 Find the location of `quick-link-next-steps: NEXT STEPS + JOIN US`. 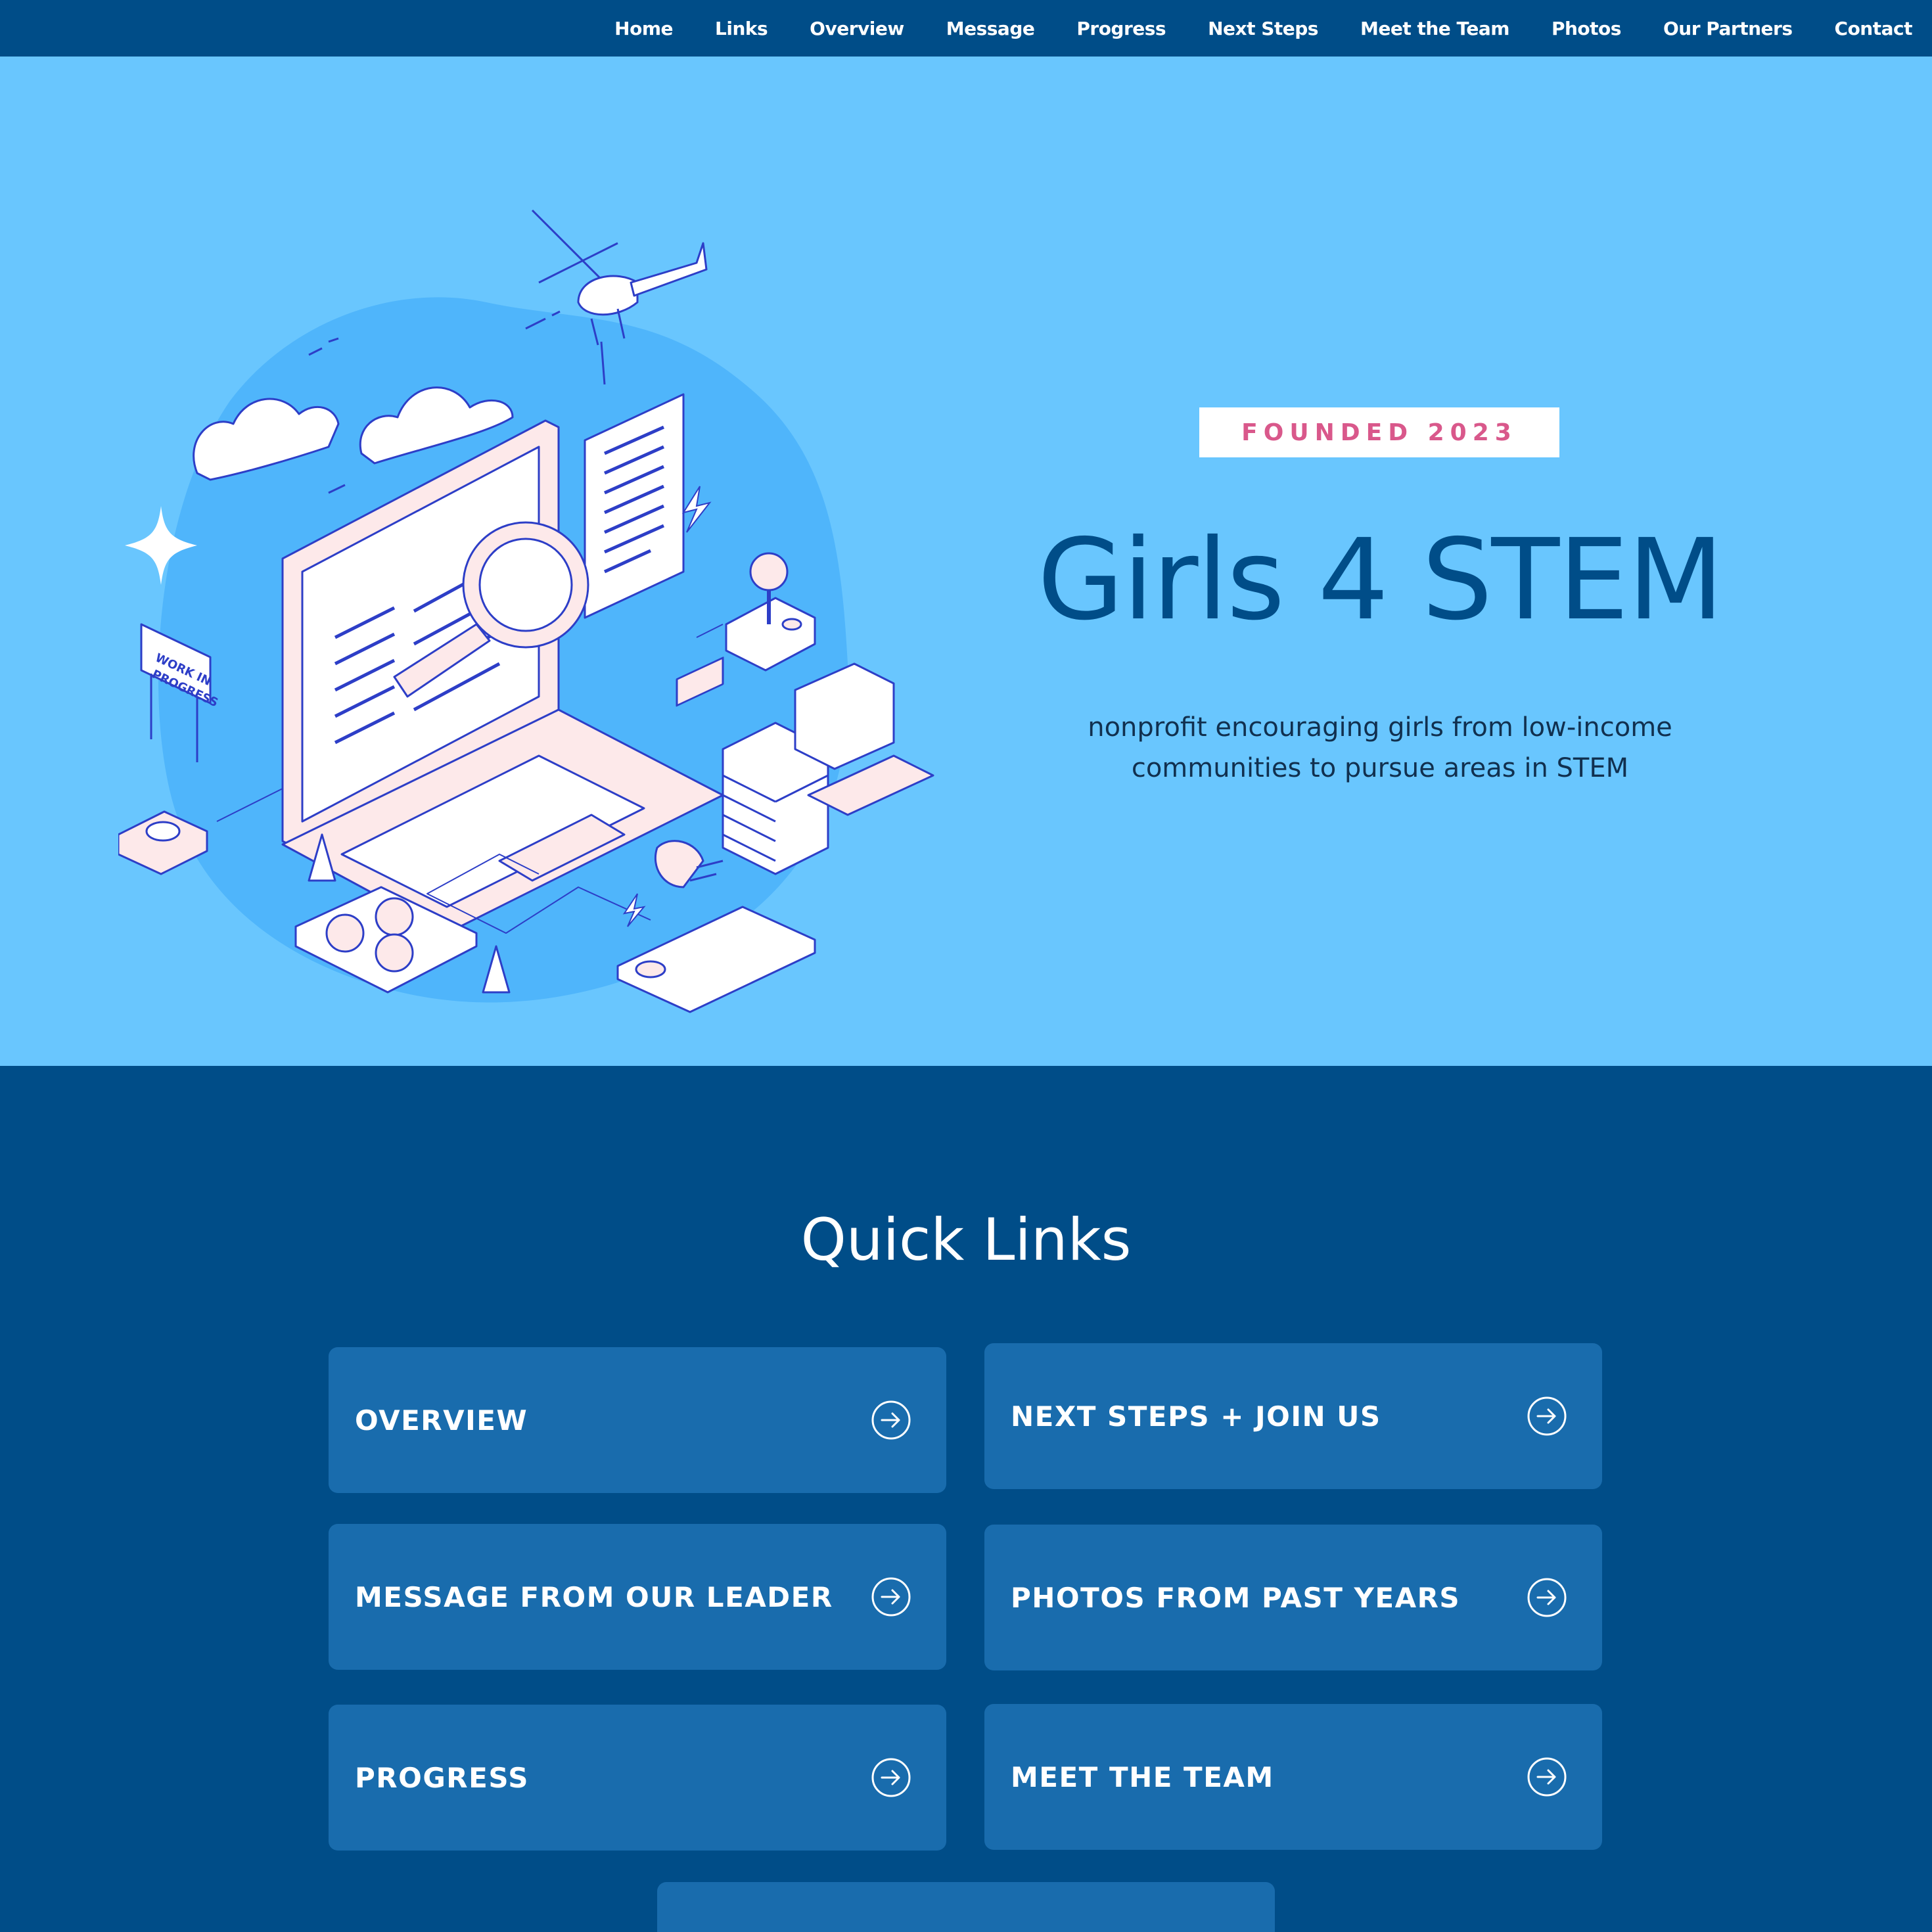

quick-link-next-steps: NEXT STEPS + JOIN US is located at coordinates (1293, 1416).